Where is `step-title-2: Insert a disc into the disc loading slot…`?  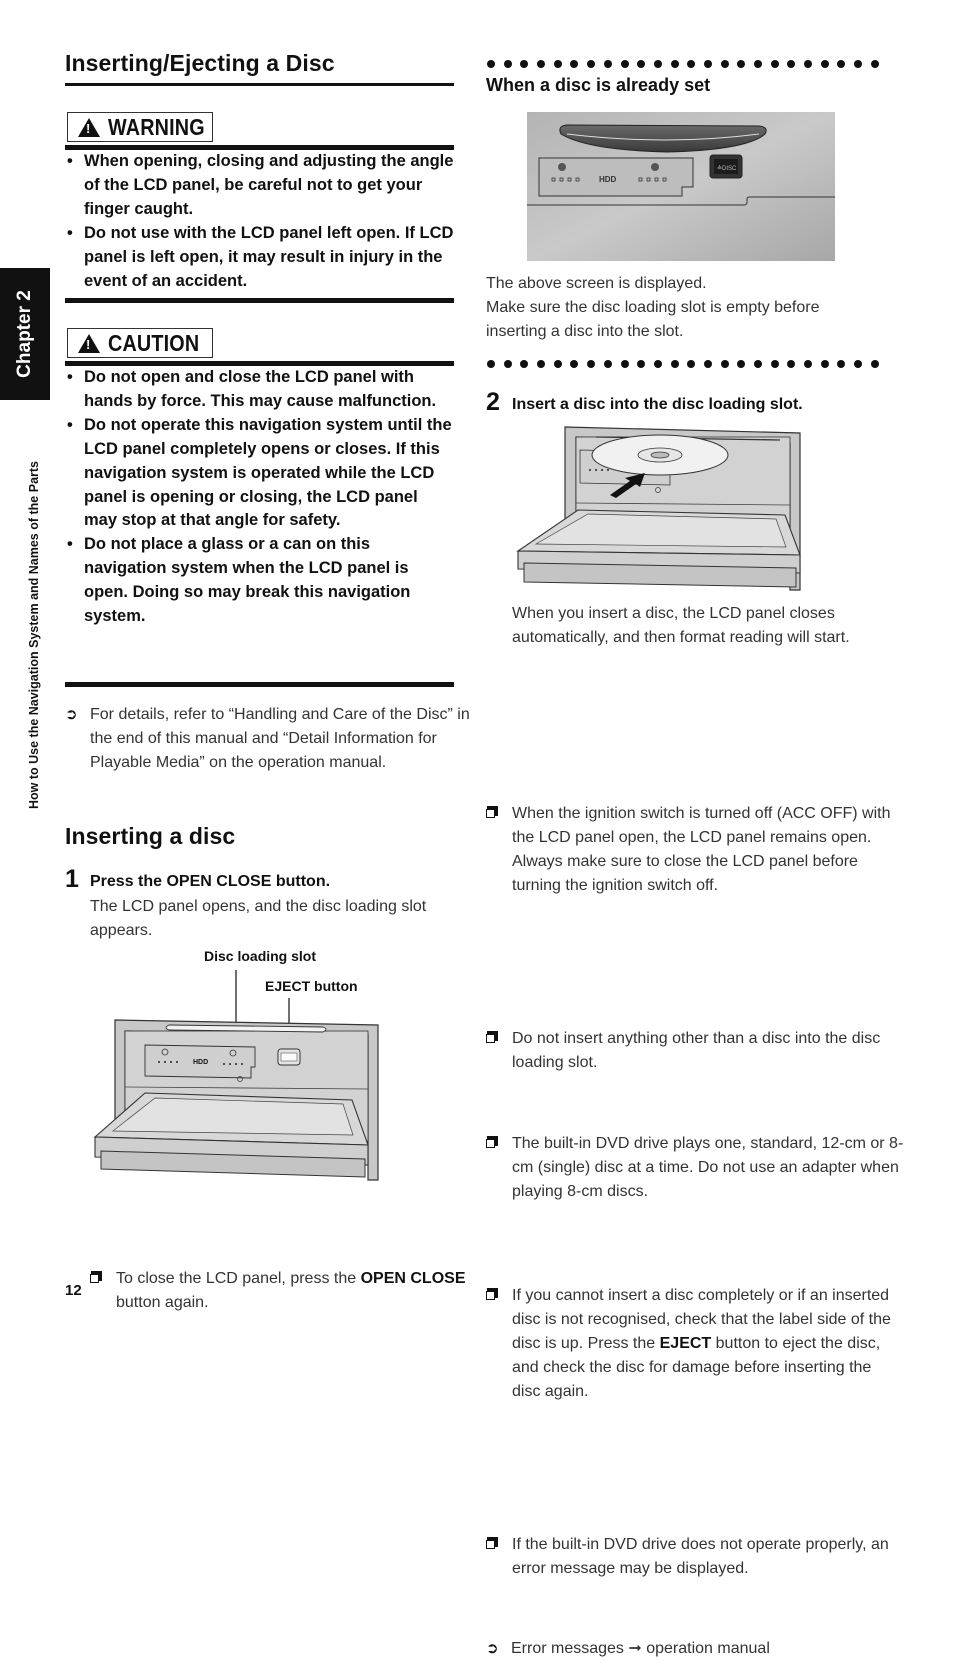
step-title-2: Insert a disc into the disc loading slot… is located at coordinates (657, 404).